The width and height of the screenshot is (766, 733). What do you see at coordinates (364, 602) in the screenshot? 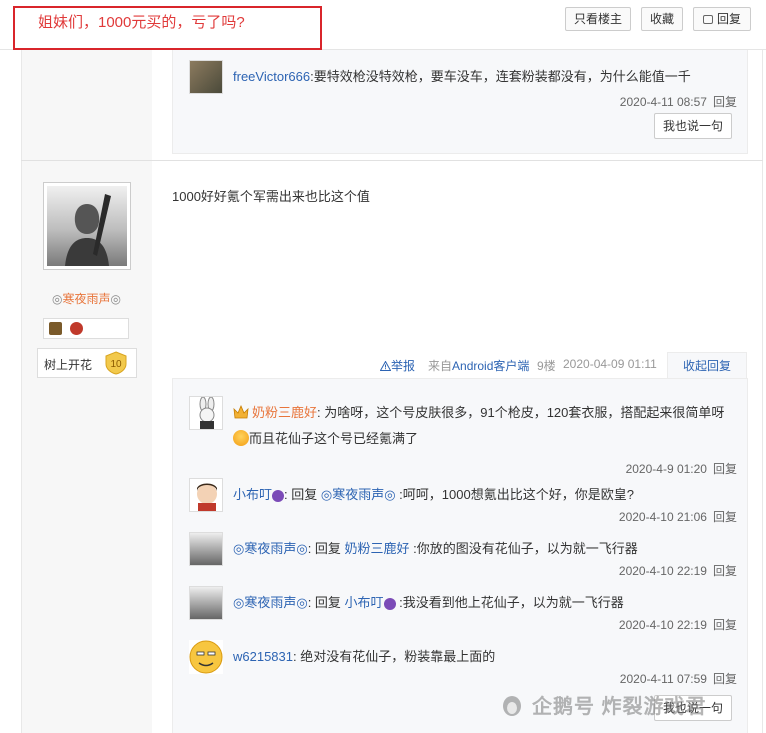
I see `reply-target-user: 小布叮` at bounding box center [364, 602].